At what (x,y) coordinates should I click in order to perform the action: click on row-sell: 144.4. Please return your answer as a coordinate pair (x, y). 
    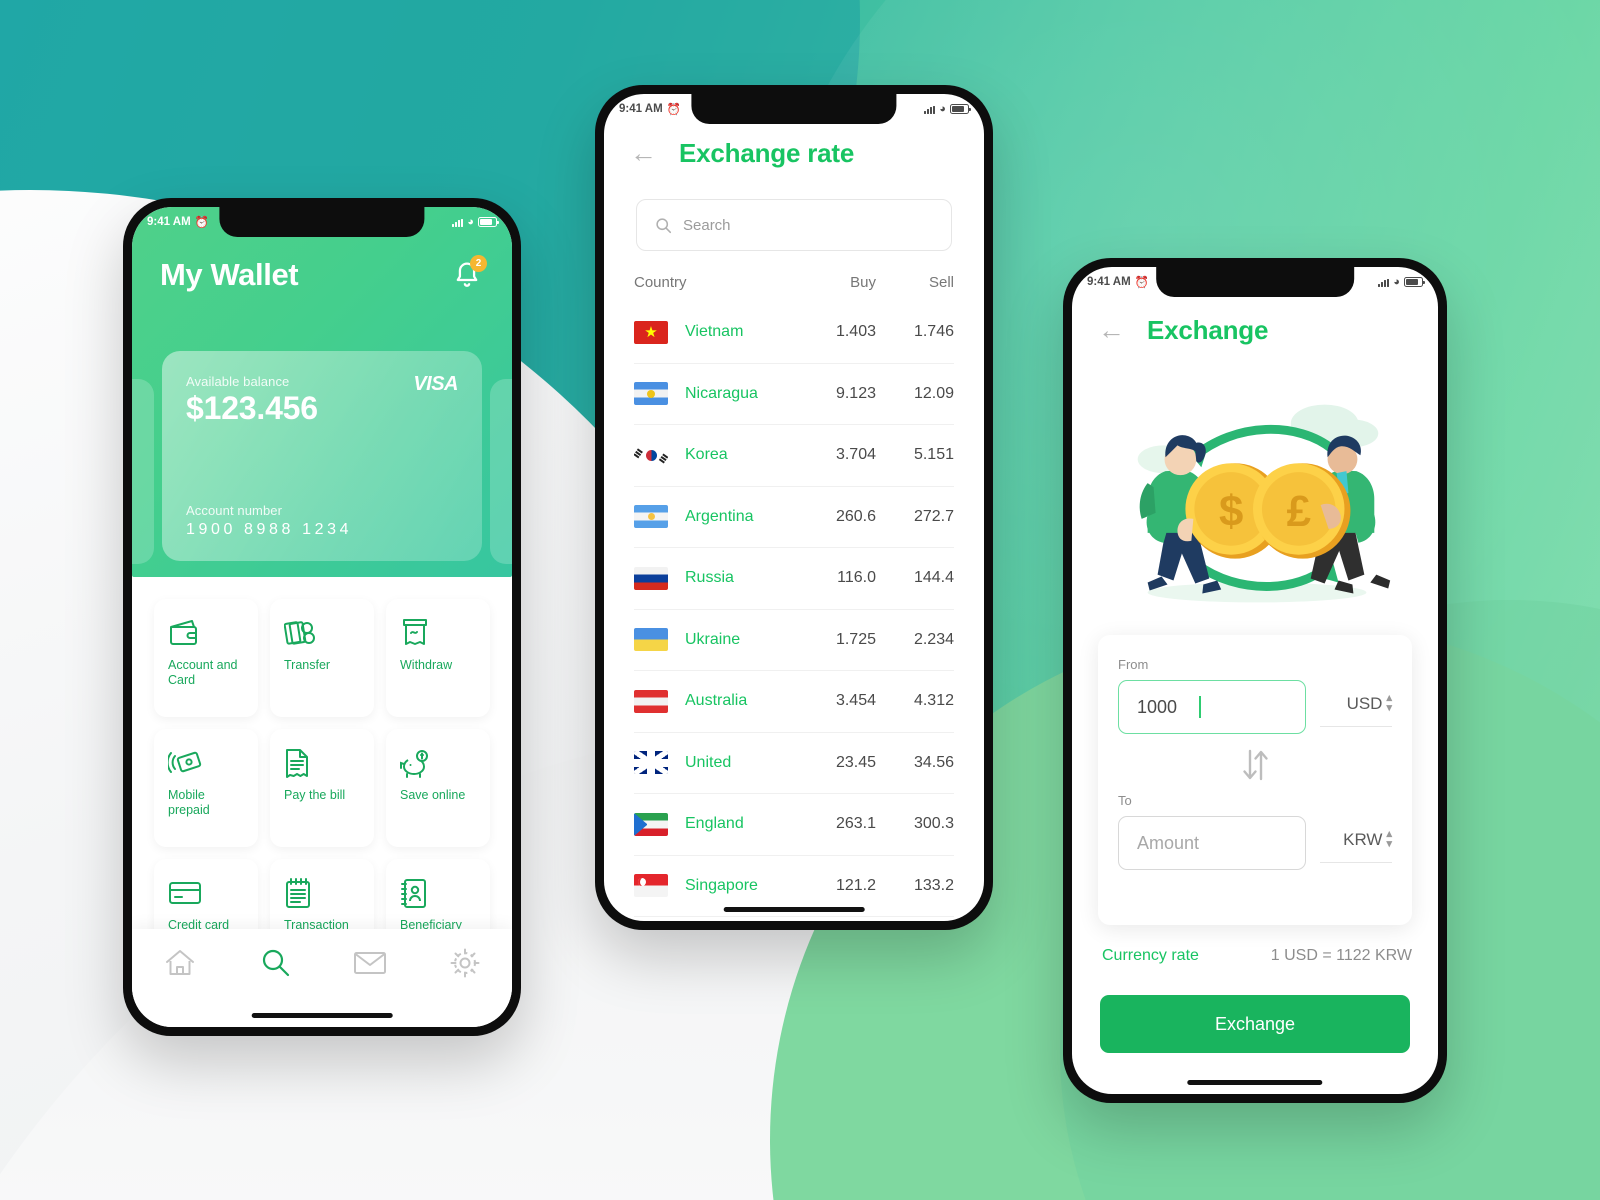
    Looking at the image, I should click on (933, 578).